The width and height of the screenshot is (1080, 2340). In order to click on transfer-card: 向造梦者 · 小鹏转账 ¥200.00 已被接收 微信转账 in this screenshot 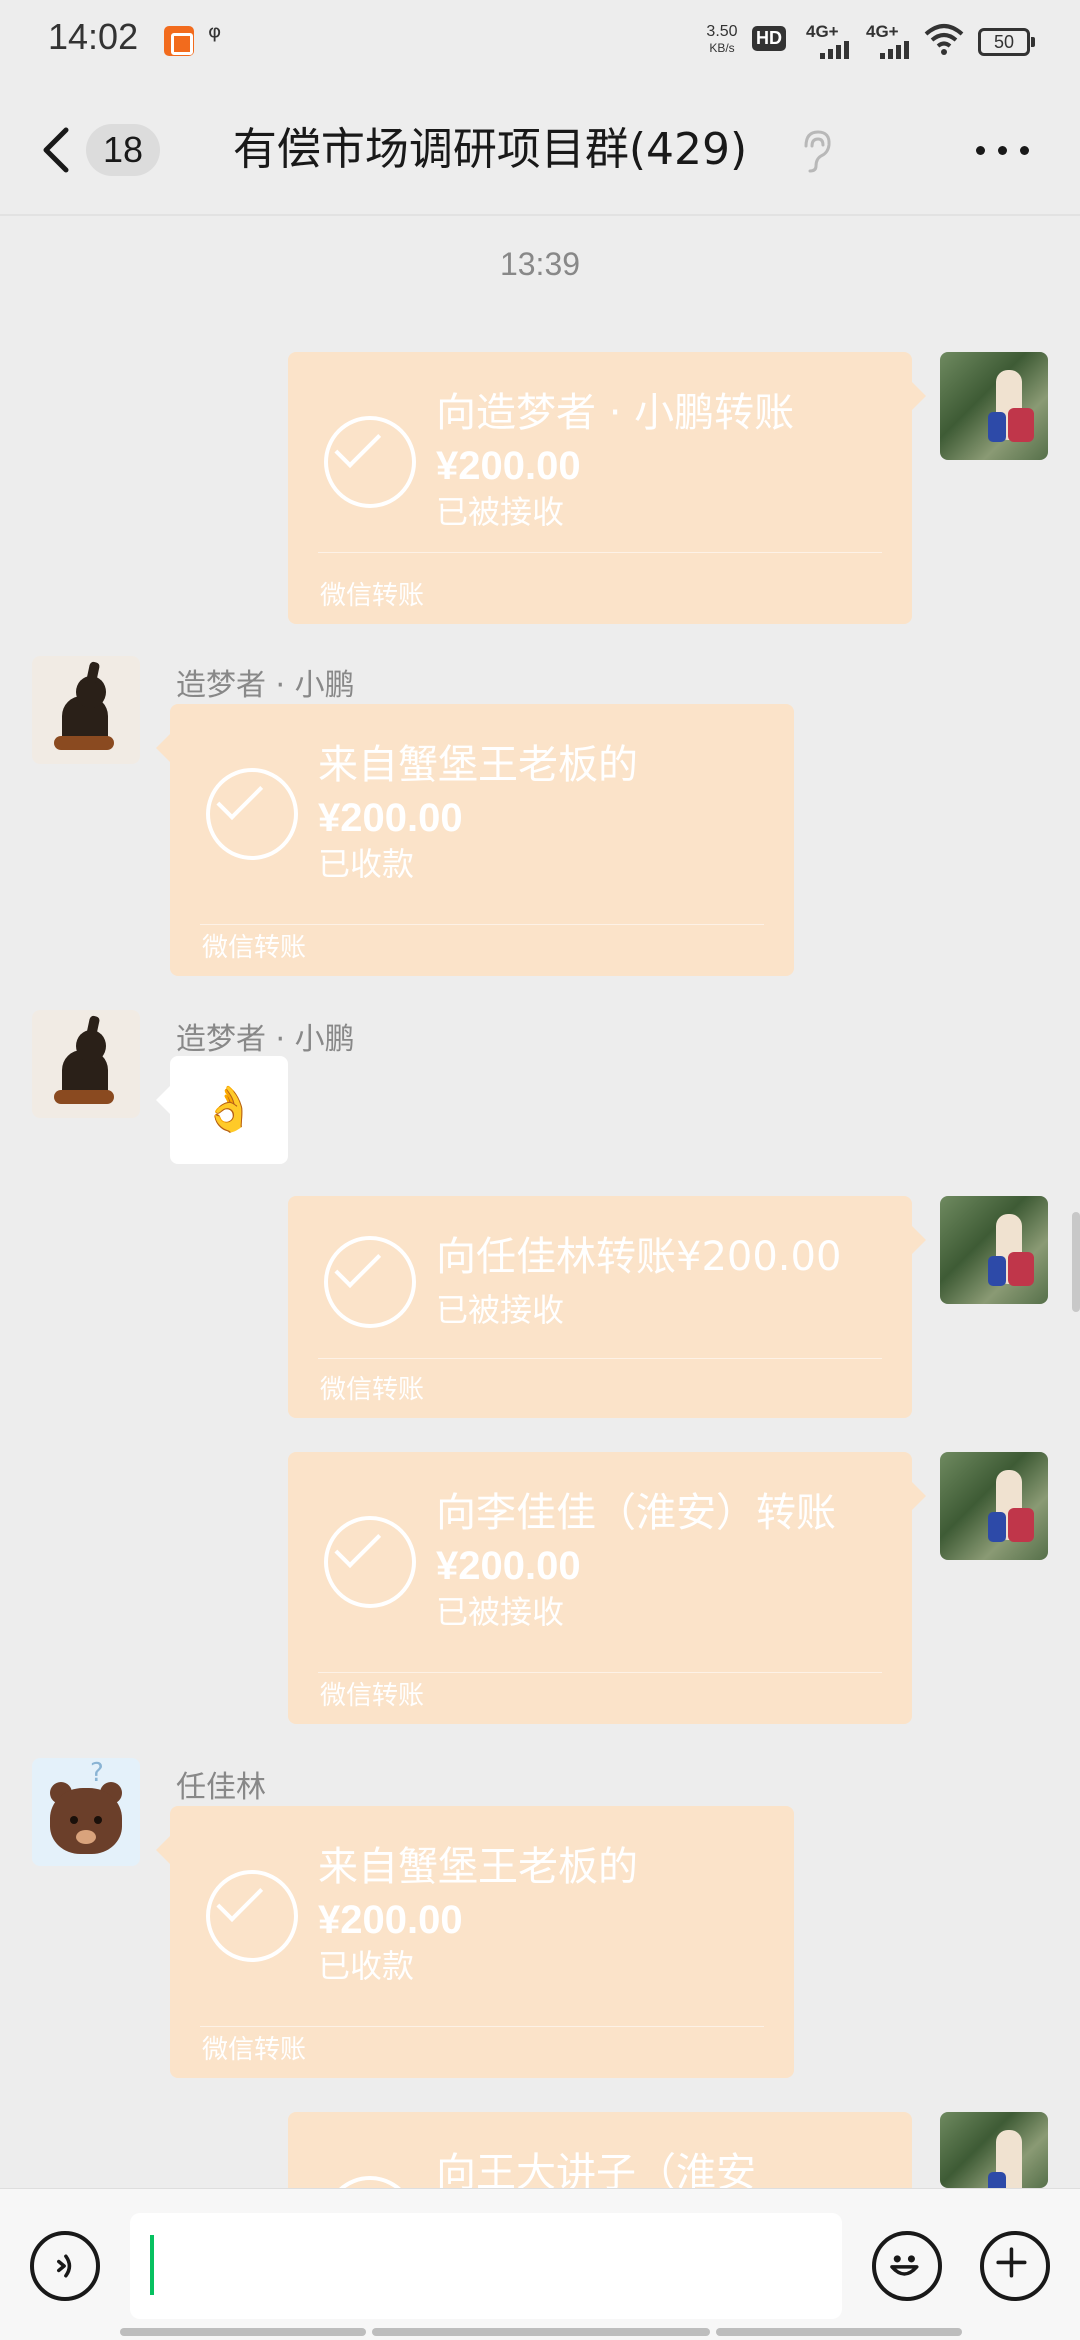, I will do `click(607, 488)`.